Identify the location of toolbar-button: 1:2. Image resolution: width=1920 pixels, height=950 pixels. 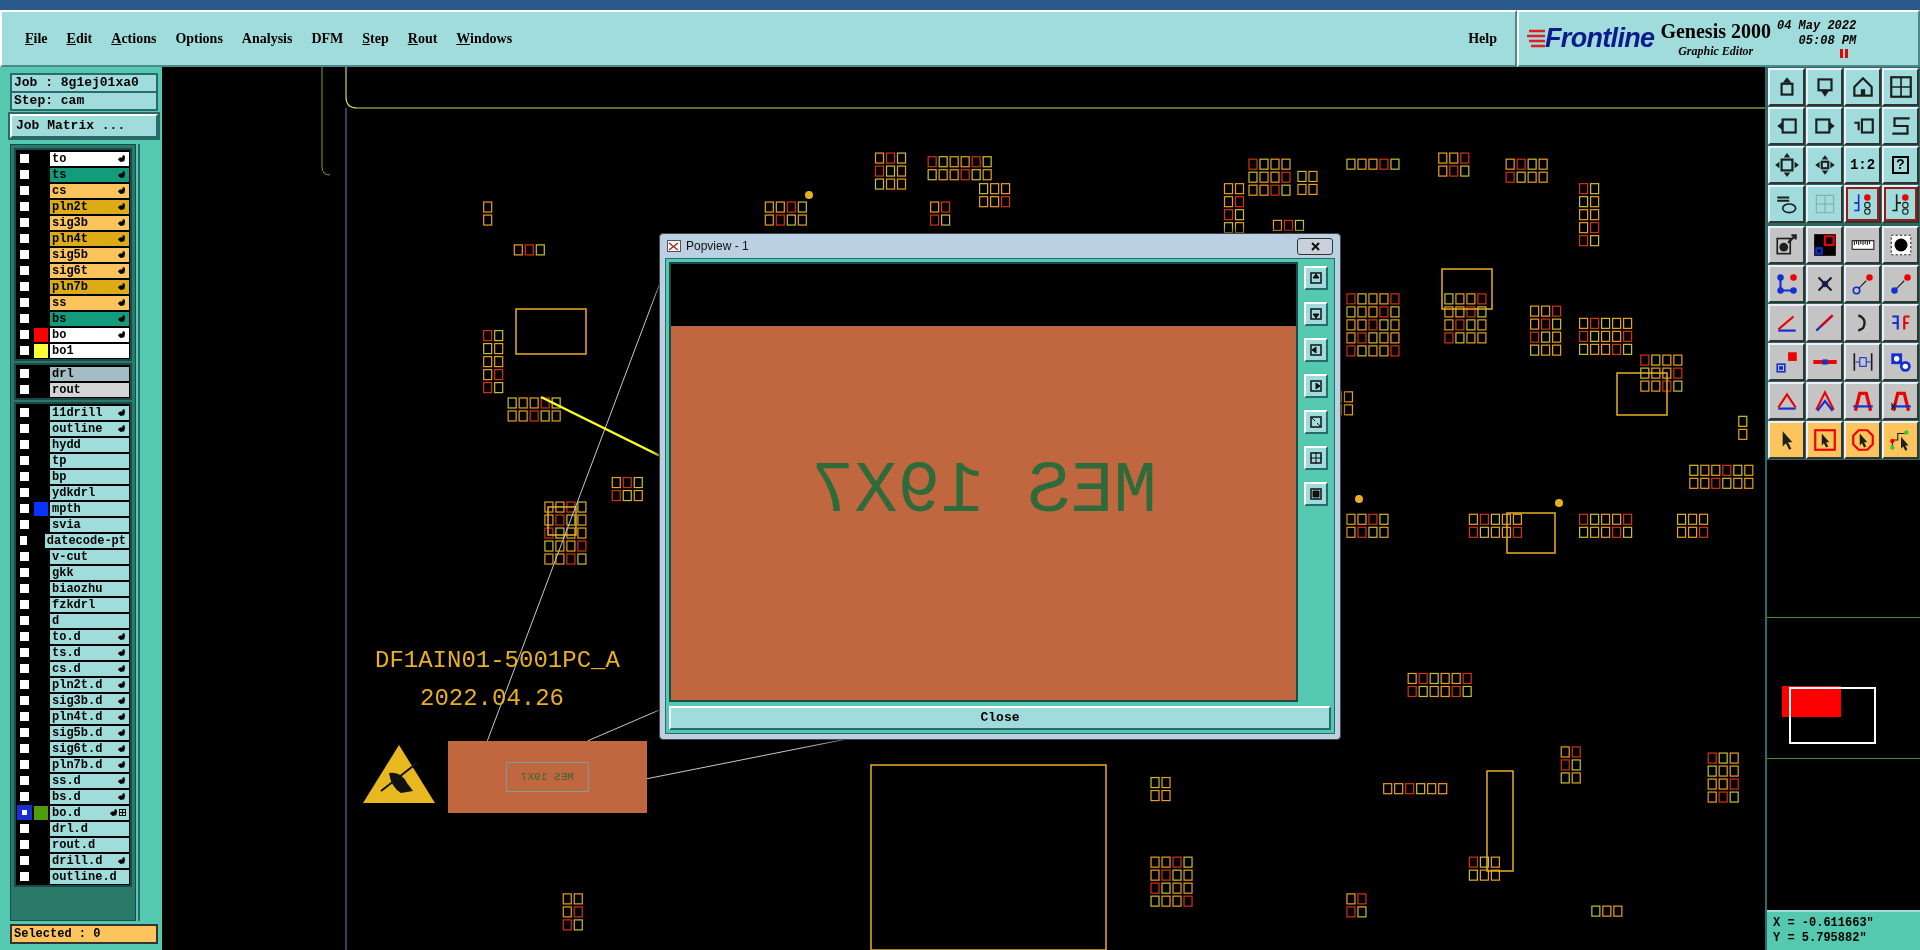
(1862, 165).